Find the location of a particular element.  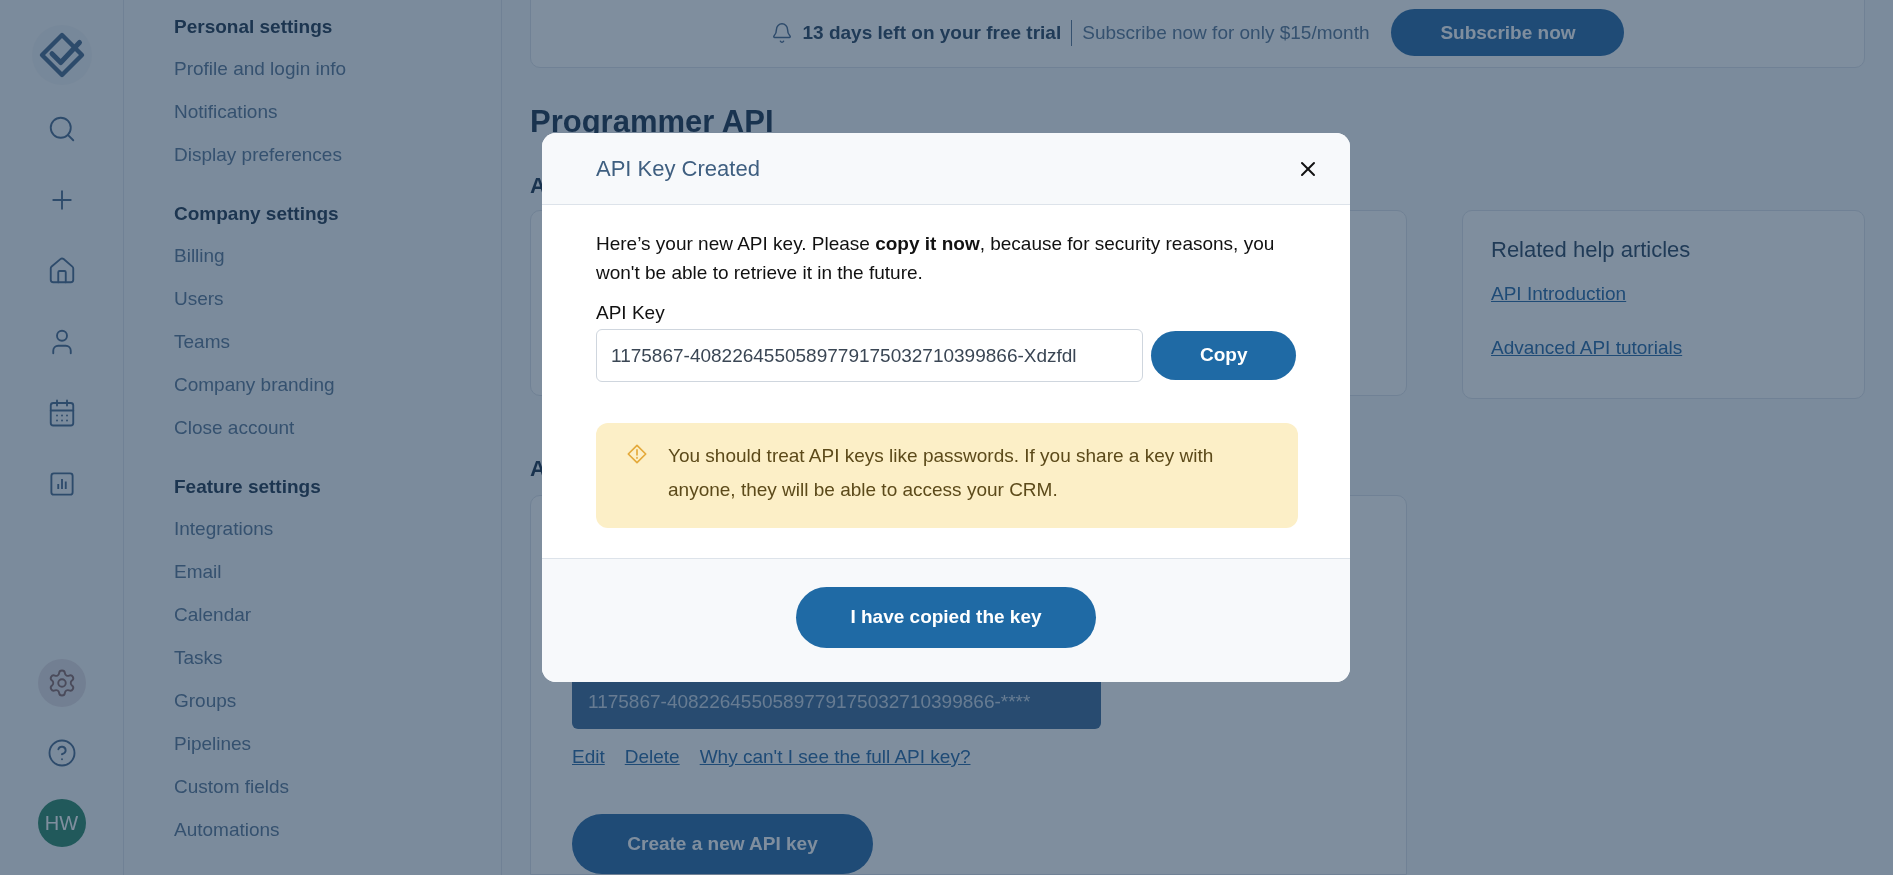

bell-icon is located at coordinates (781, 32).